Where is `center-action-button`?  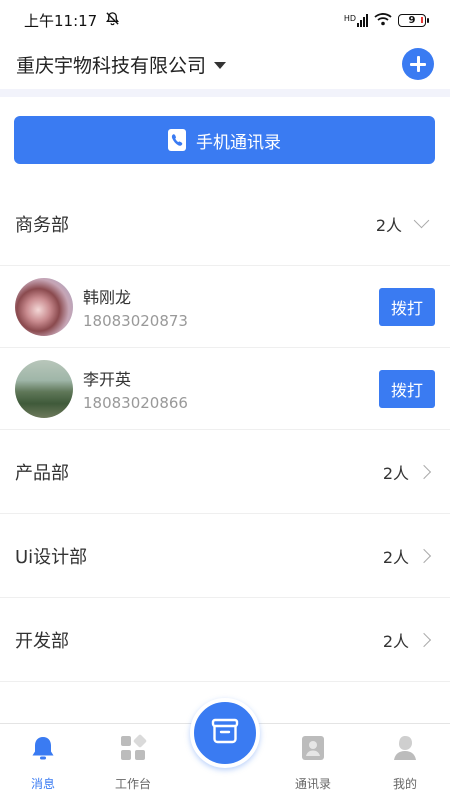
center-action-button is located at coordinates (225, 733).